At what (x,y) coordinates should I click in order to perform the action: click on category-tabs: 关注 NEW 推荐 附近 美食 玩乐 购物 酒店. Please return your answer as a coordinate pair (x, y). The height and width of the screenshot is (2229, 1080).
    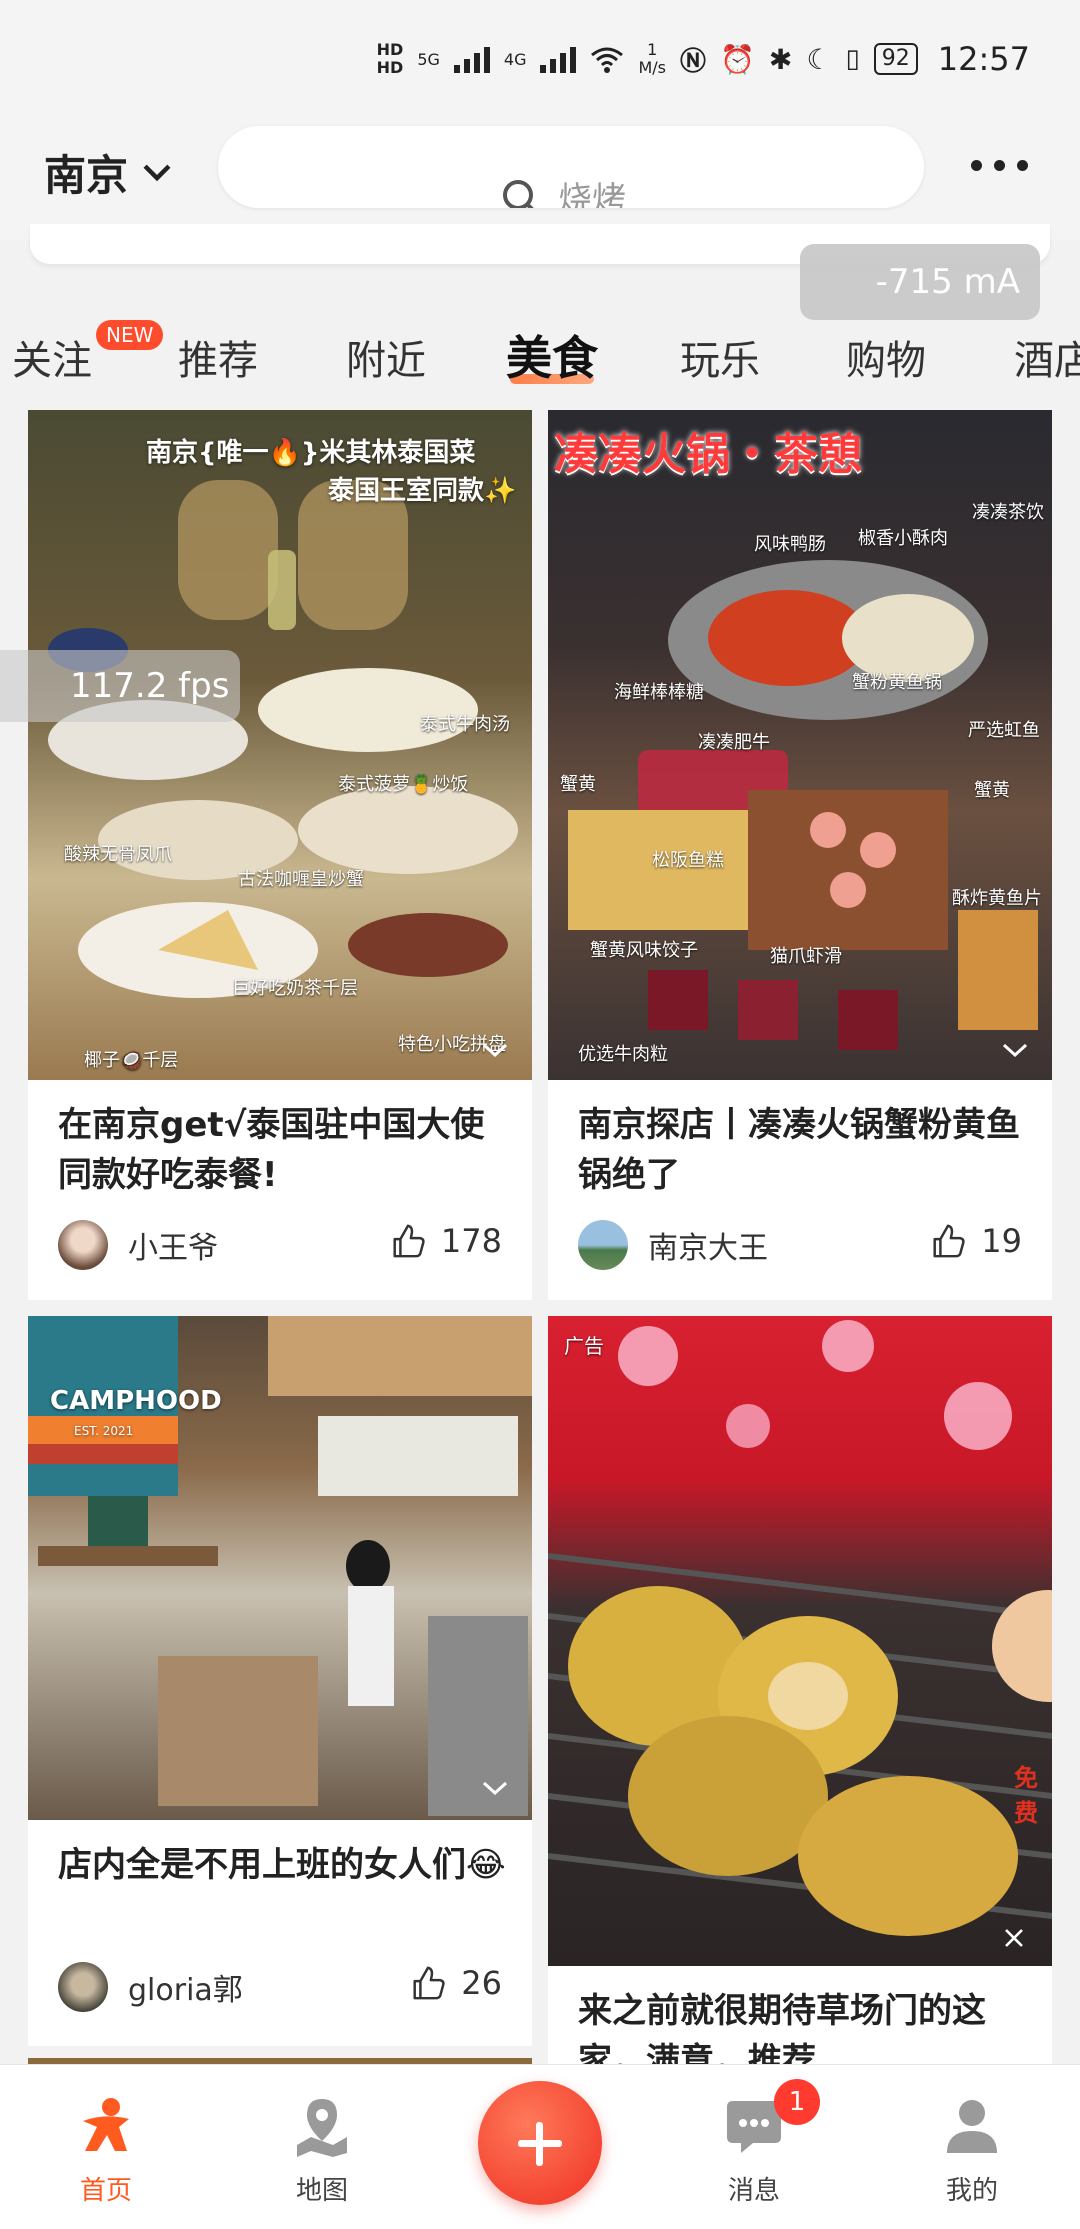
    Looking at the image, I should click on (540, 359).